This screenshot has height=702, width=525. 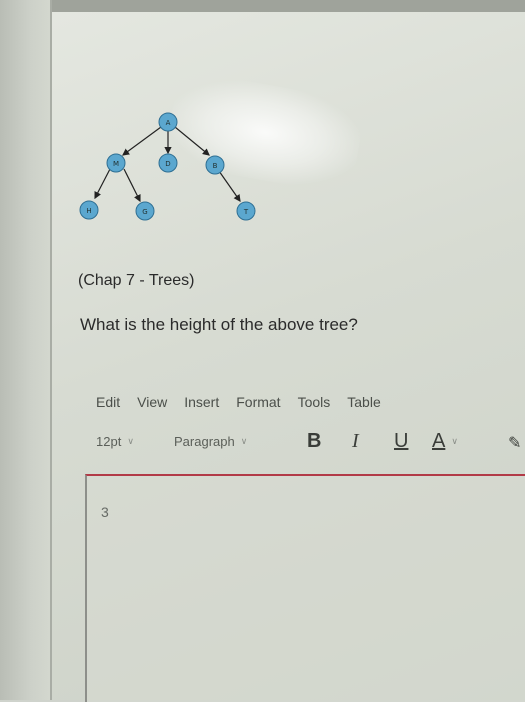 I want to click on node-t: T, so click(x=246, y=211).